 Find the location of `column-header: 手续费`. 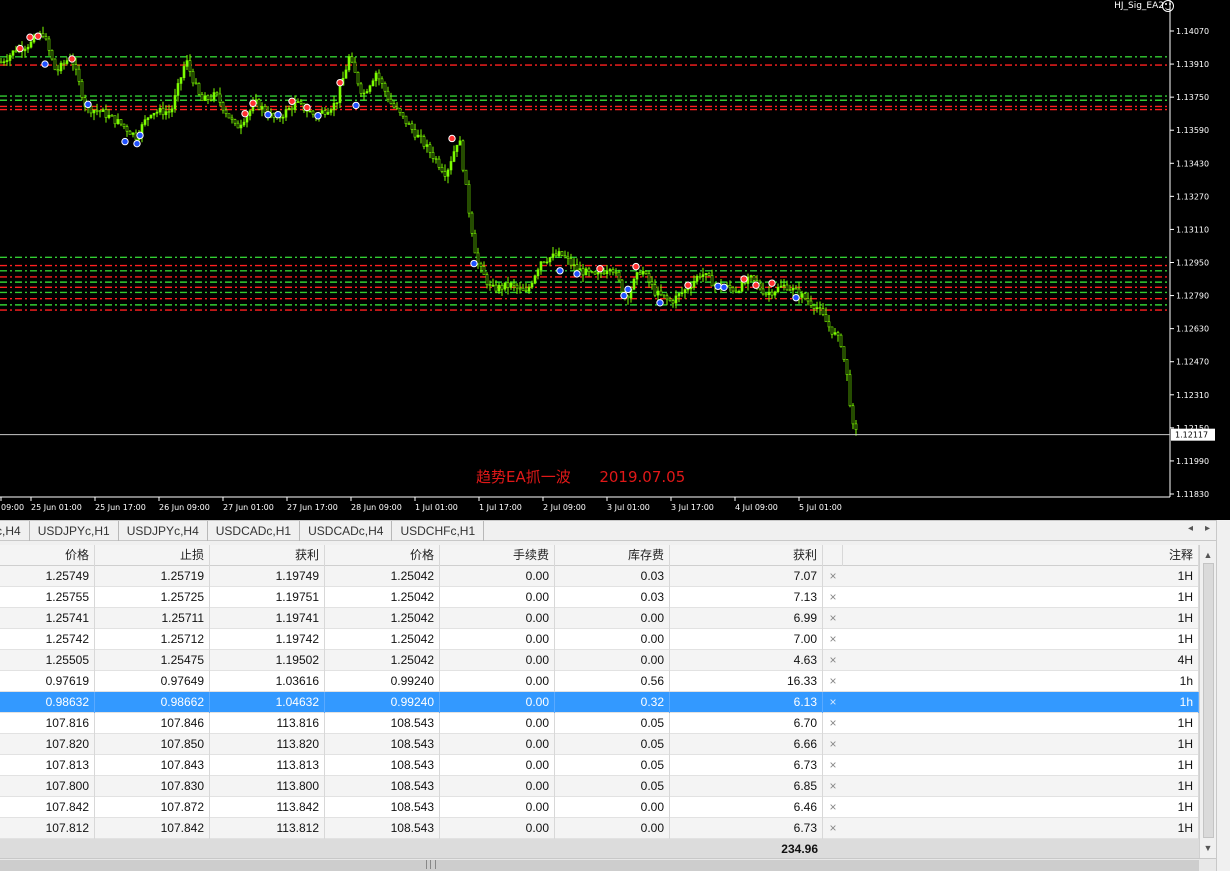

column-header: 手续费 is located at coordinates (497, 555).